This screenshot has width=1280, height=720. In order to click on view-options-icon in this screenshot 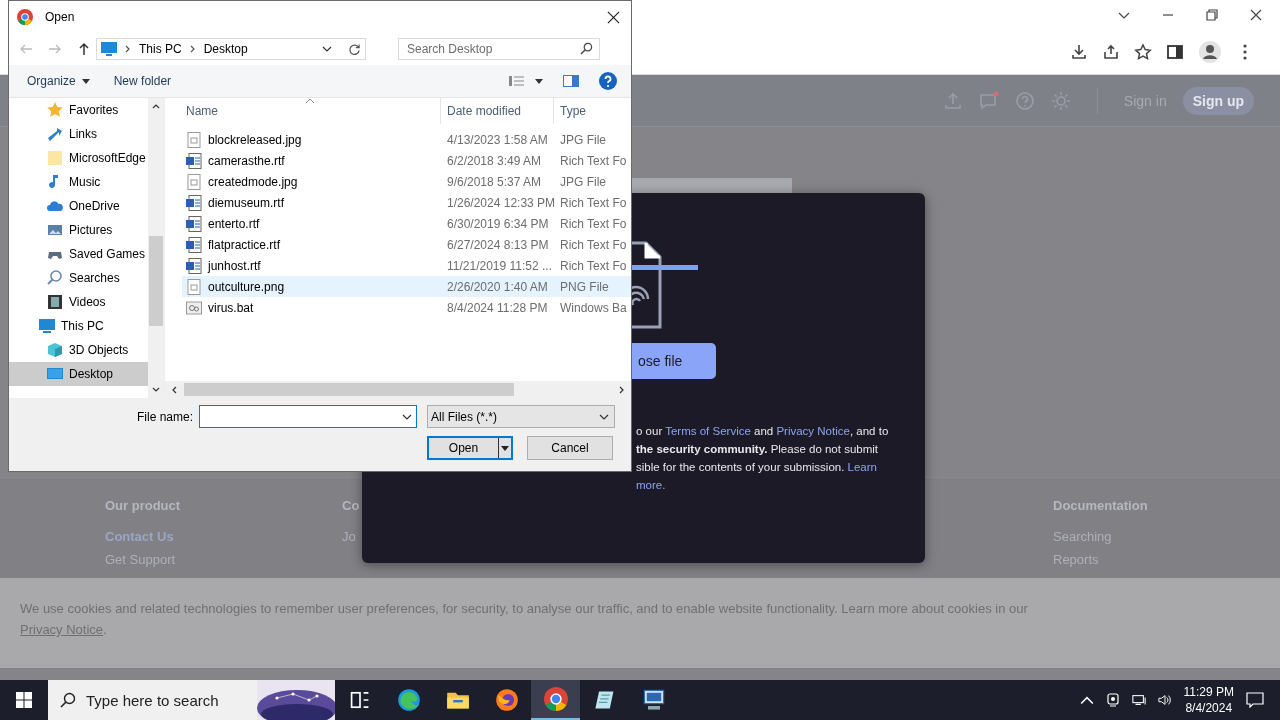, I will do `click(526, 81)`.